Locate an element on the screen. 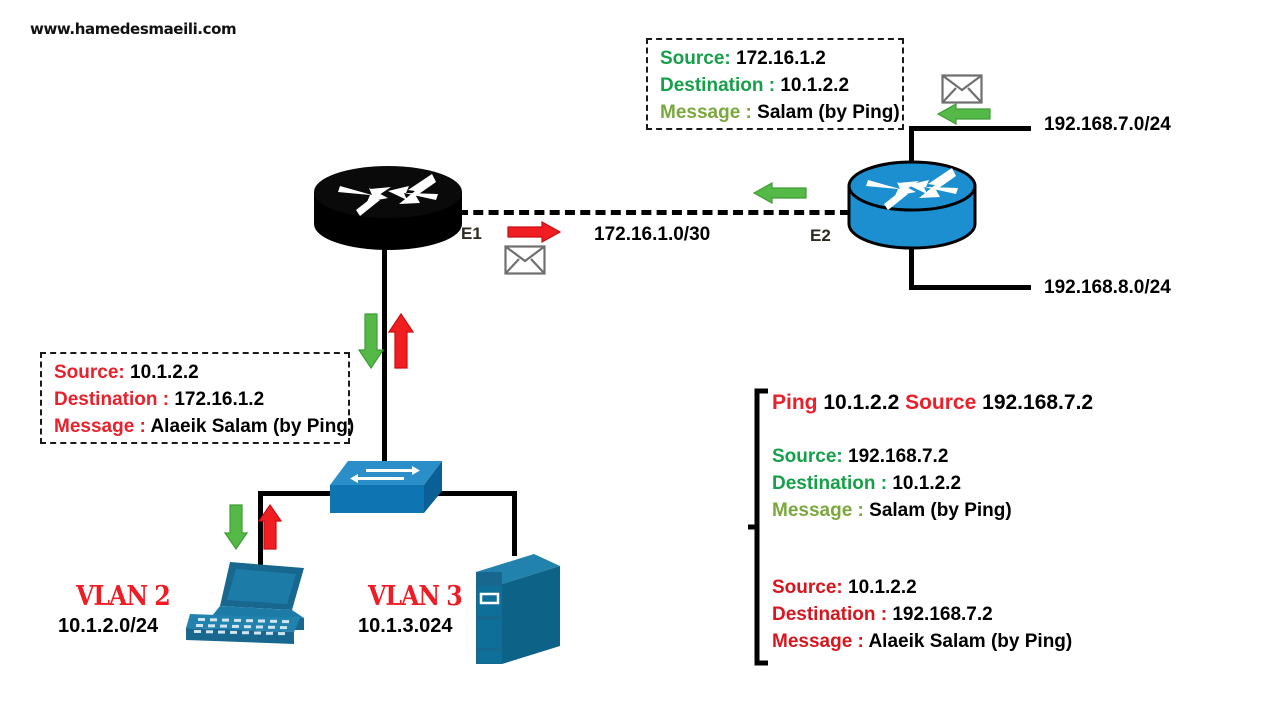  server-host is located at coordinates (518, 609).